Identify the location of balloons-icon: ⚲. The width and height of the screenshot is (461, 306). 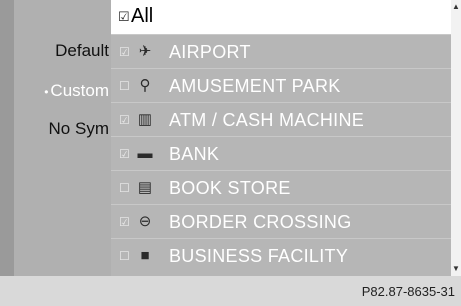
(145, 85).